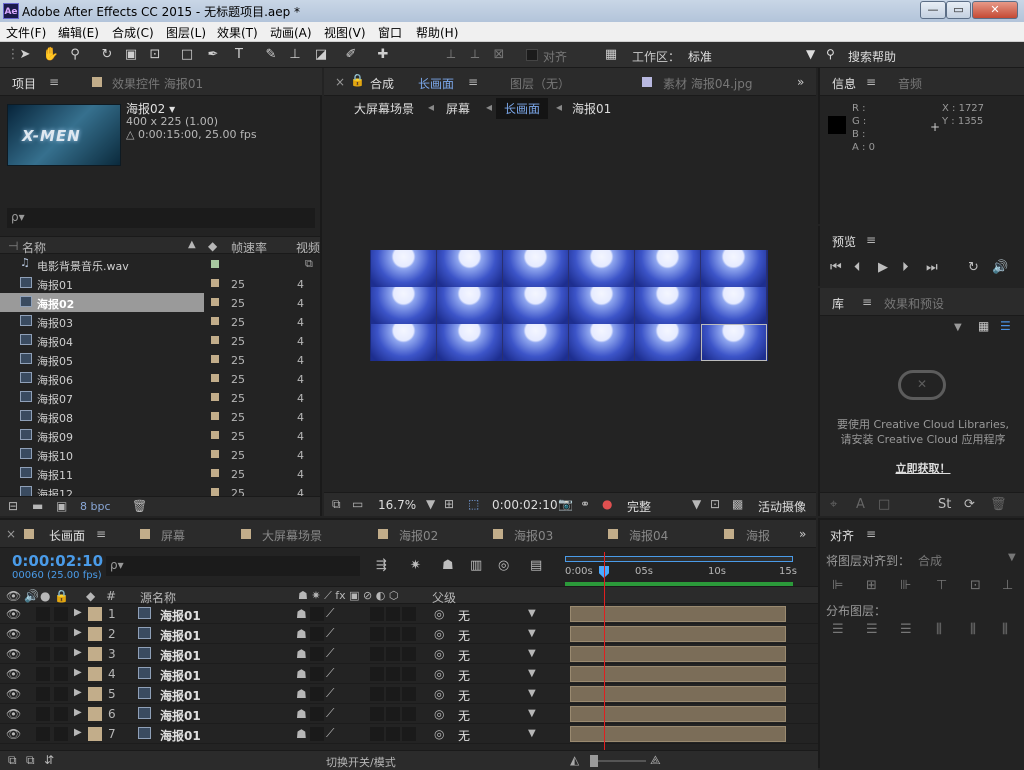  Describe the element at coordinates (57, 561) in the screenshot. I see `timeline-current-time: 0:00:02:10` at that location.